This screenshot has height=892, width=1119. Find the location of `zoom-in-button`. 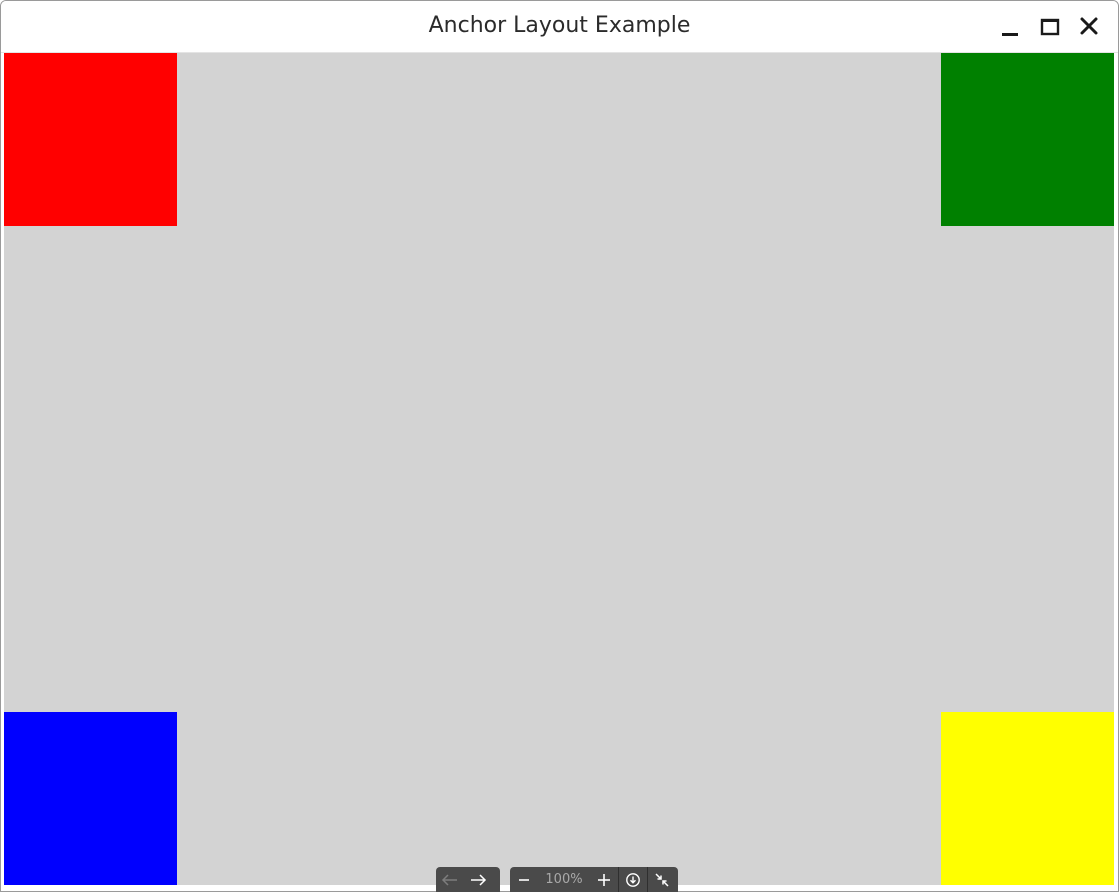

zoom-in-button is located at coordinates (604, 879).